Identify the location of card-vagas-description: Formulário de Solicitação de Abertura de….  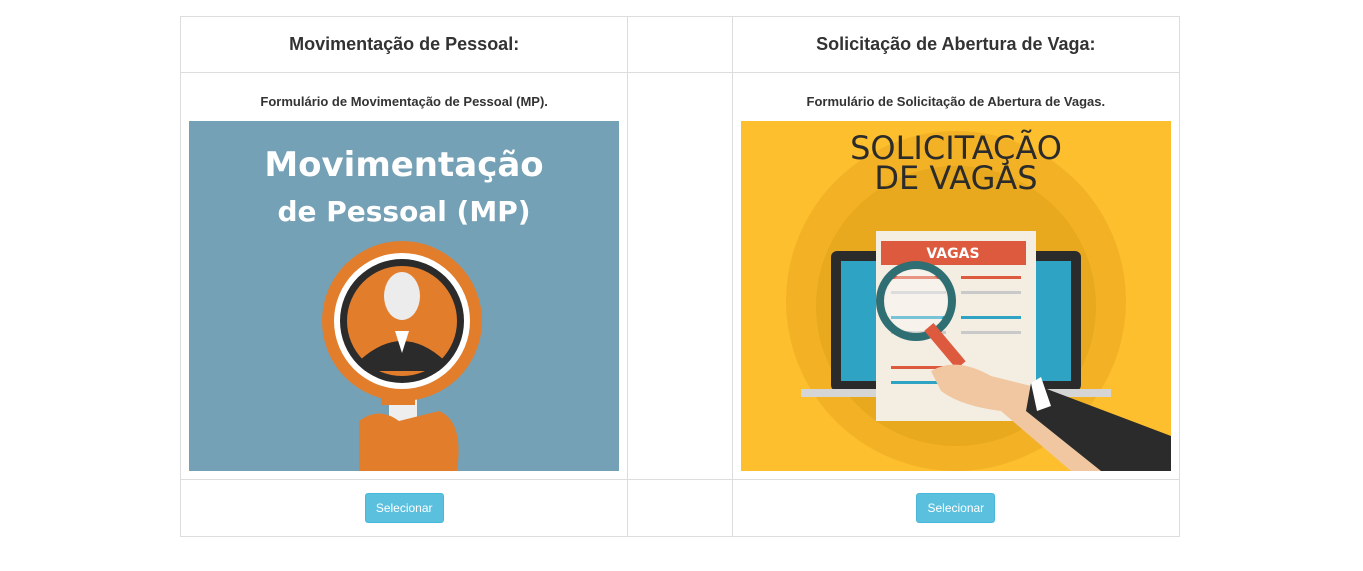
(956, 101).